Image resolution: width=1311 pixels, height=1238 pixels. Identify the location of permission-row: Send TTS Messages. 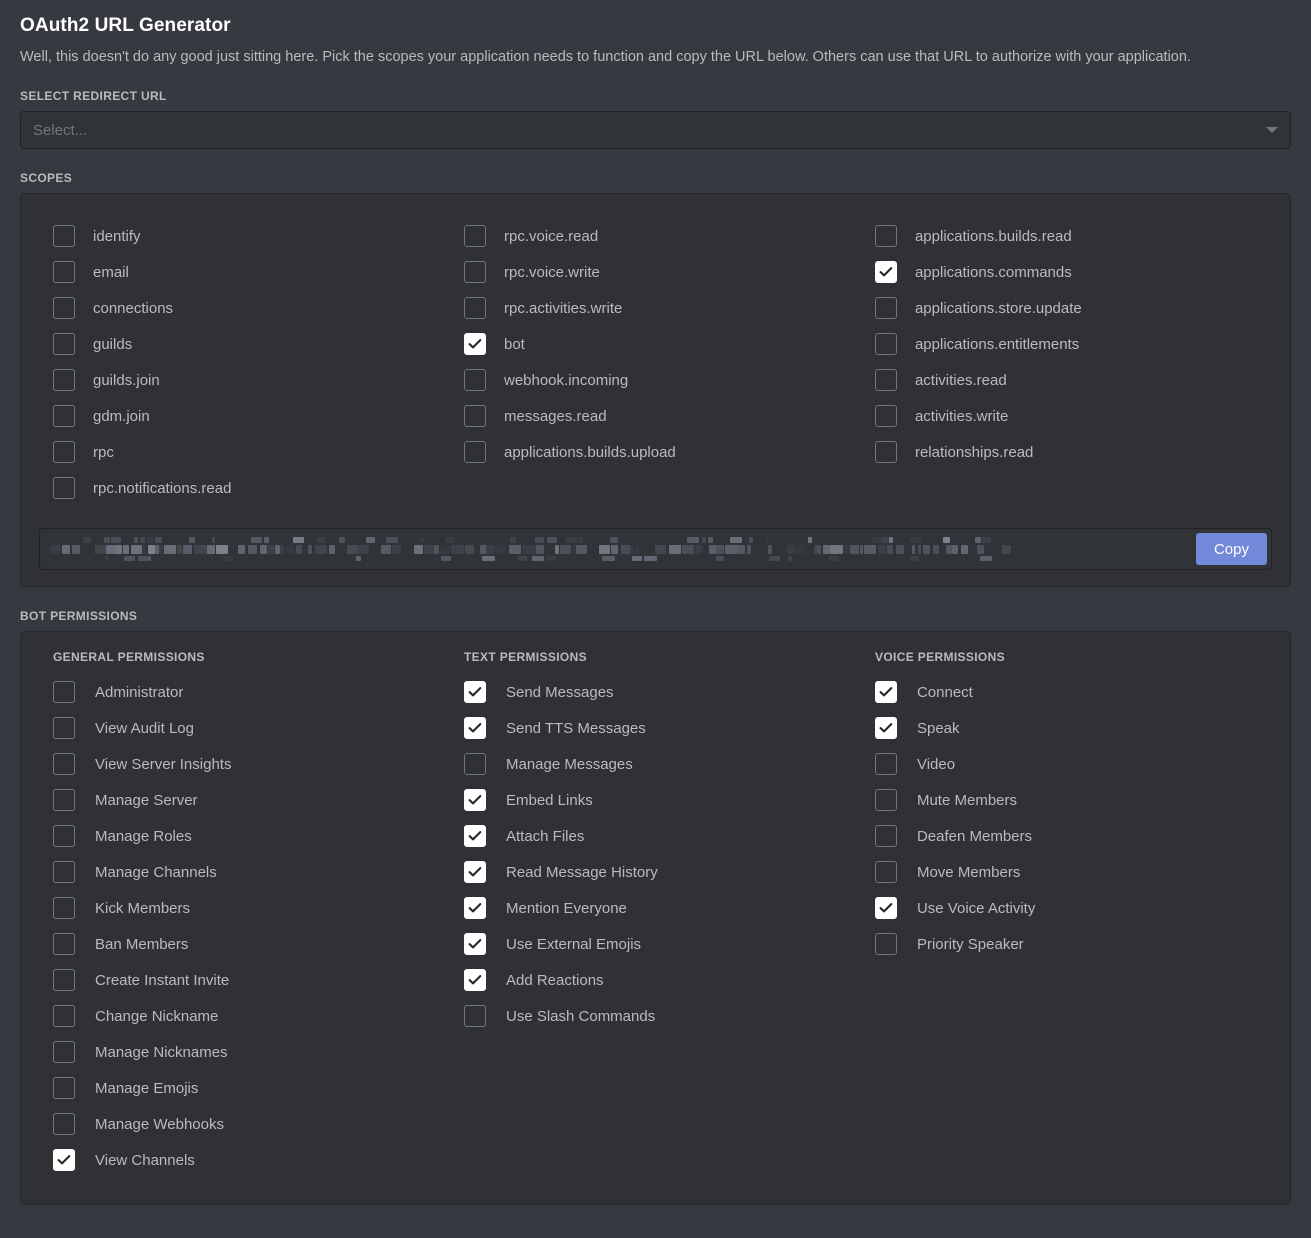
(655, 728).